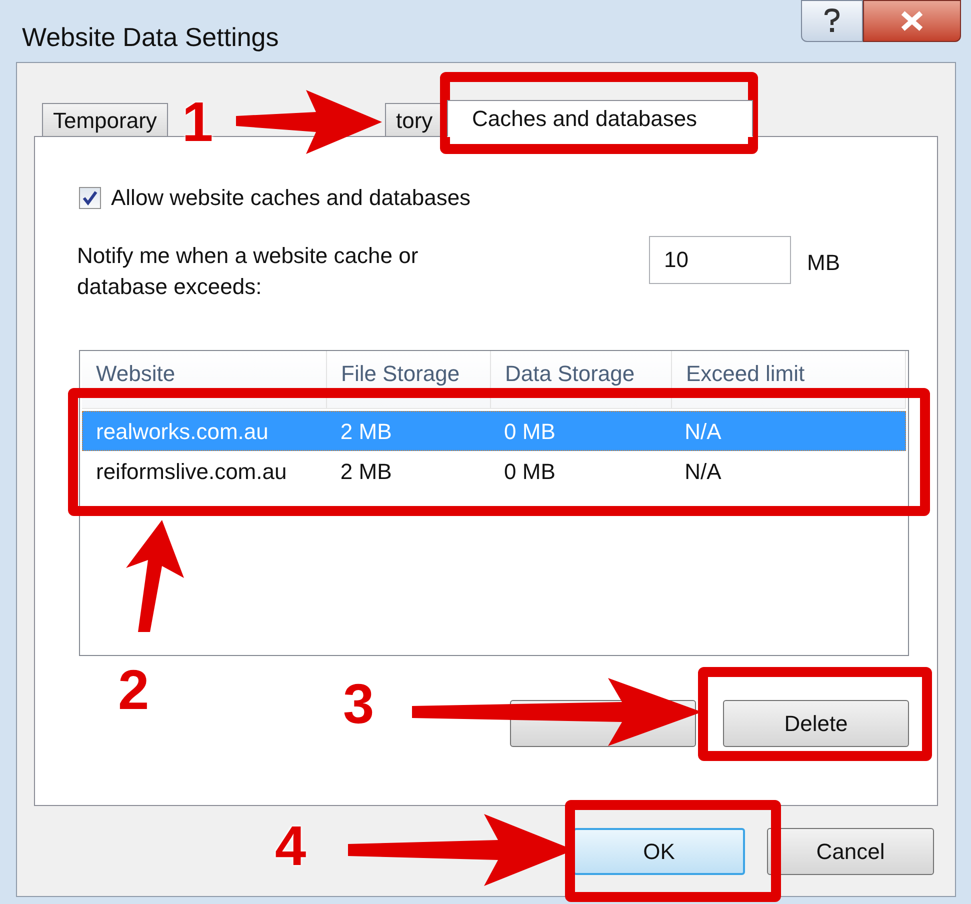 This screenshot has width=971, height=904. Describe the element at coordinates (409, 379) in the screenshot. I see `column-header: File Storage` at that location.